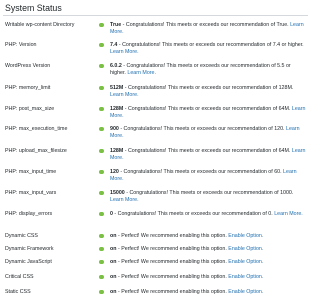 Image resolution: width=320 pixels, height=300 pixels. What do you see at coordinates (28, 66) in the screenshot?
I see `status-label: WordPress Version` at bounding box center [28, 66].